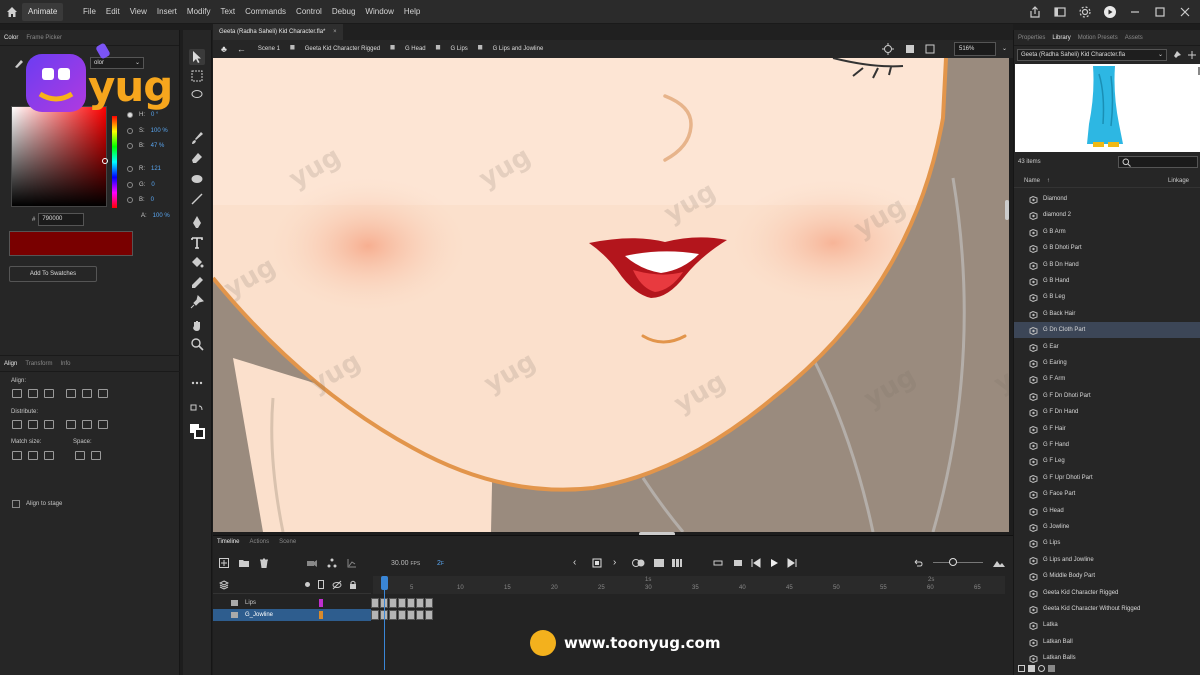 Image resolution: width=1200 pixels, height=675 pixels. Describe the element at coordinates (197, 431) in the screenshot. I see `fill-stroke-color-icon` at that location.